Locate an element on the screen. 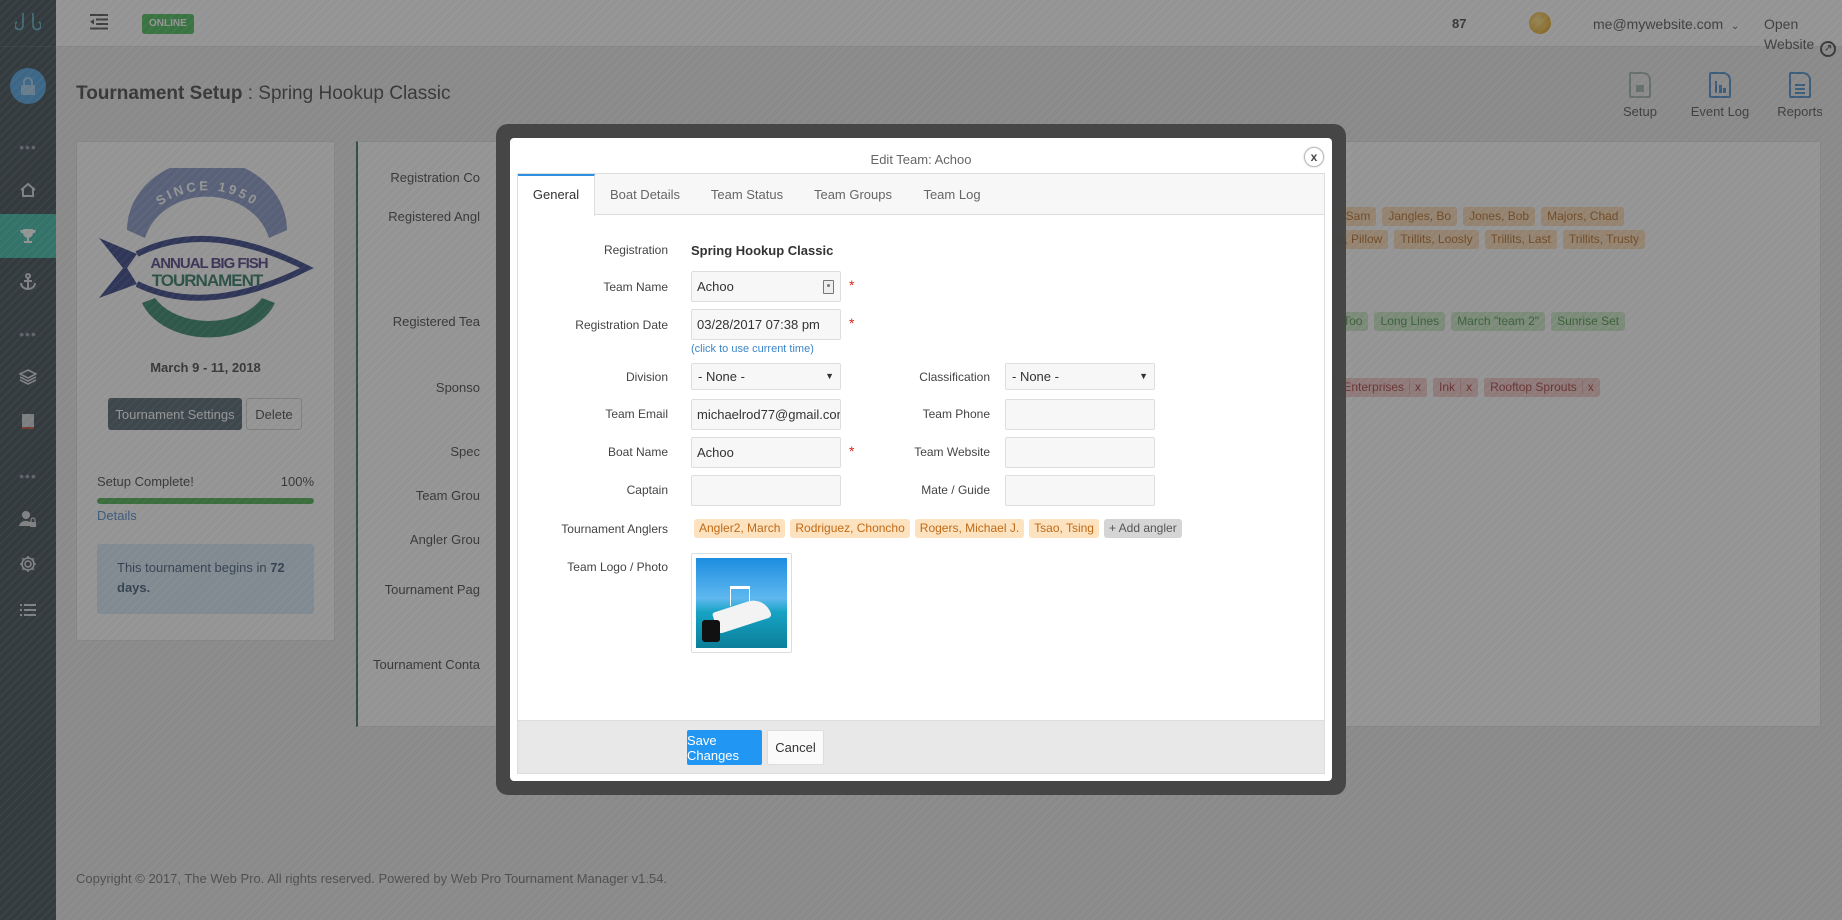 The image size is (1842, 920). cancel-button: Cancel is located at coordinates (795, 747).